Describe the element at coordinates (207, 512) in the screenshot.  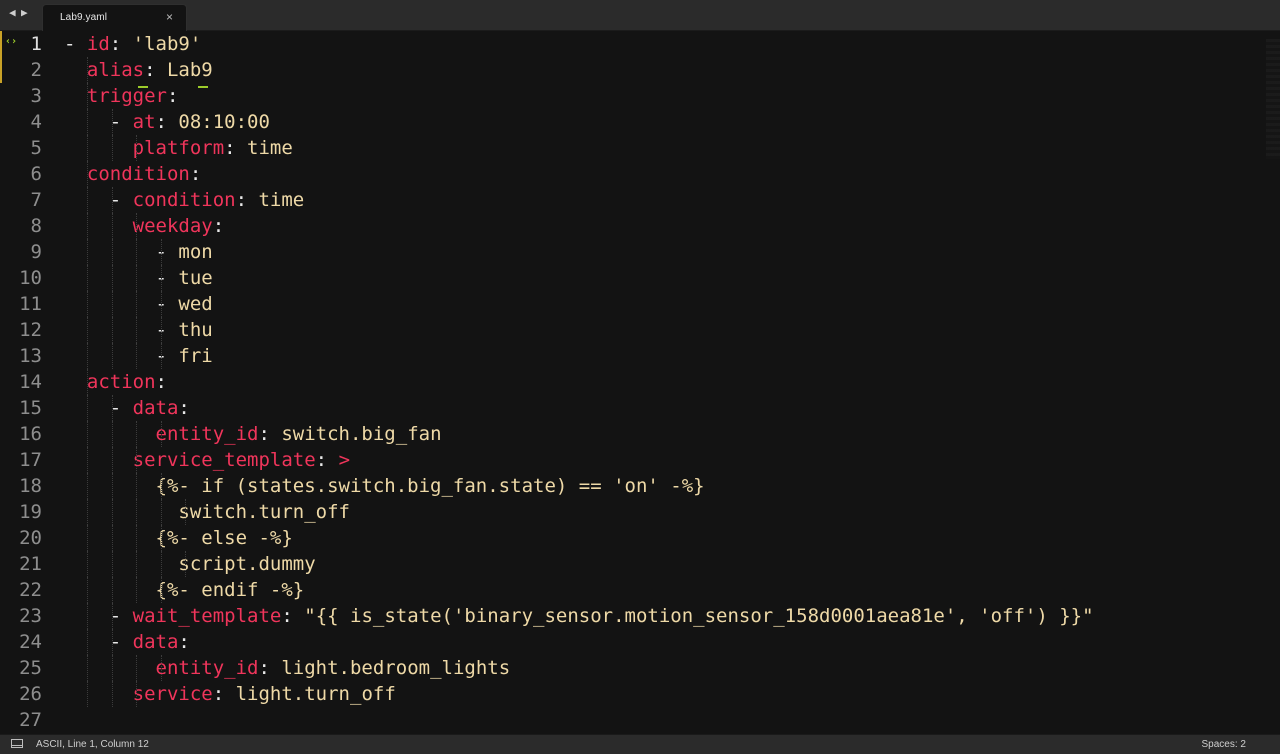
I see `code-line: switch.turn_off` at that location.